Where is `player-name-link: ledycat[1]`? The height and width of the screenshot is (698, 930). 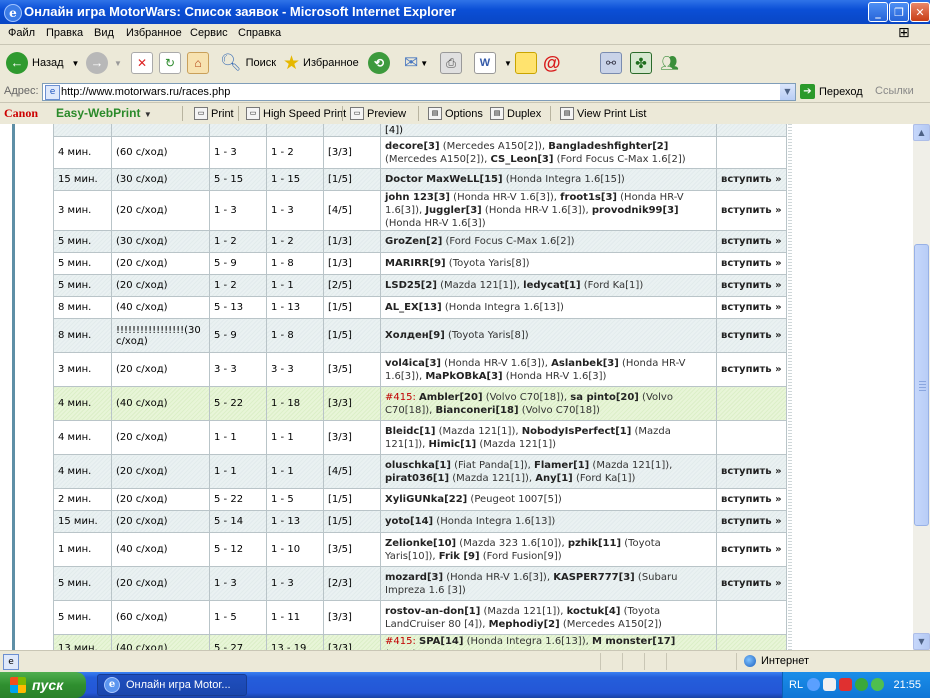 player-name-link: ledycat[1] is located at coordinates (551, 285).